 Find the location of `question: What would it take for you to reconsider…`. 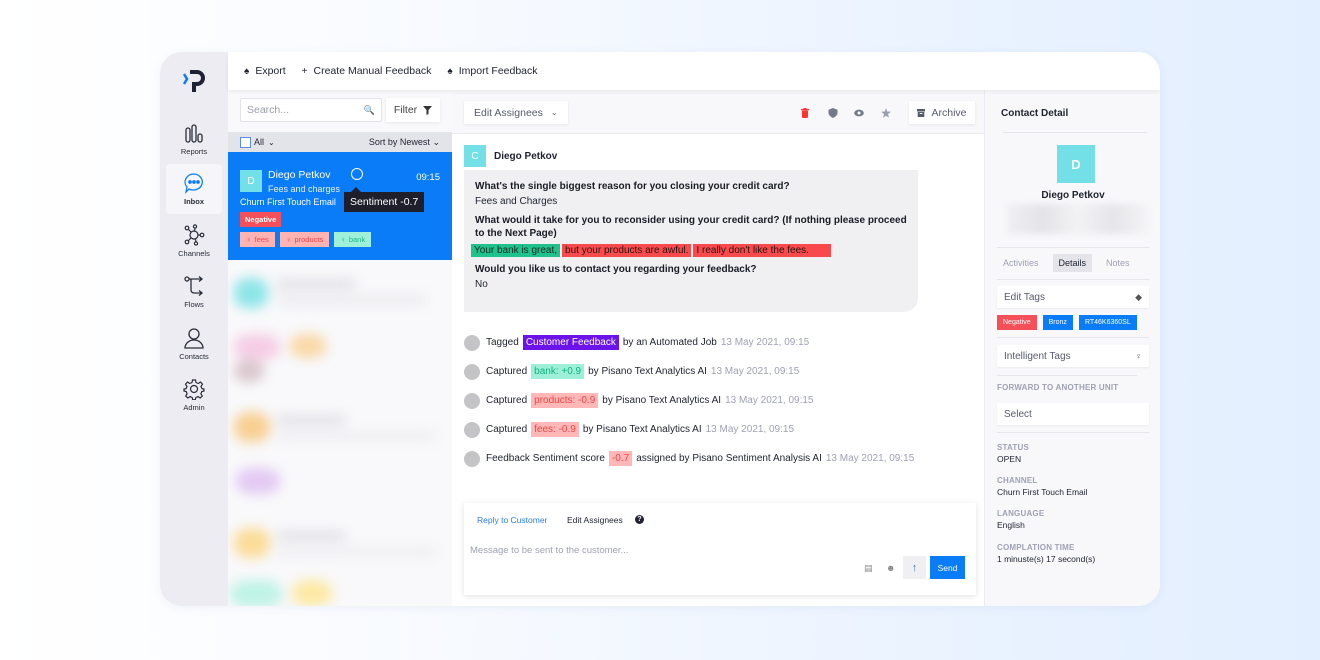

question: What would it take for you to reconsider… is located at coordinates (691, 227).